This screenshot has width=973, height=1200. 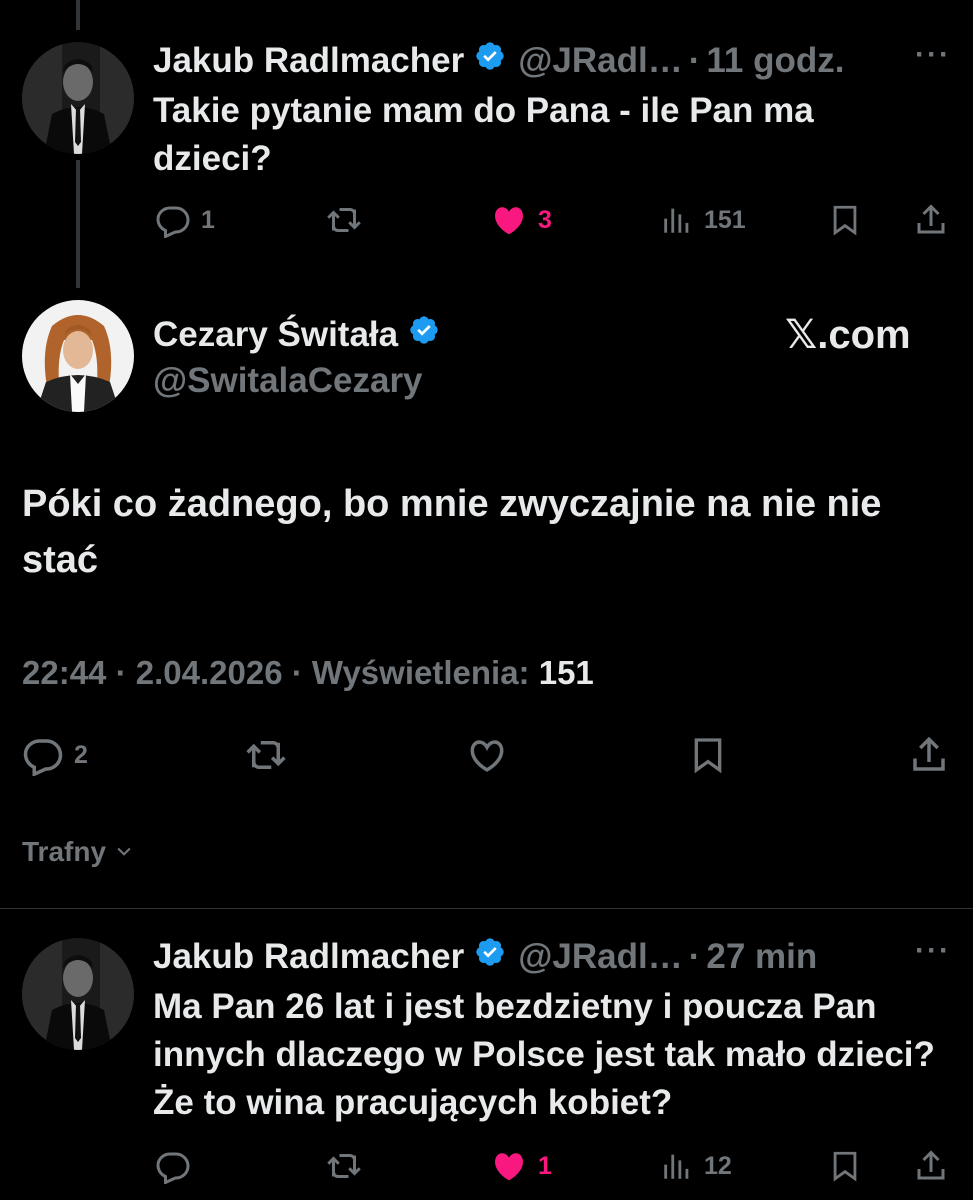 I want to click on x-com-watermark: 𝕏.com, so click(x=848, y=335).